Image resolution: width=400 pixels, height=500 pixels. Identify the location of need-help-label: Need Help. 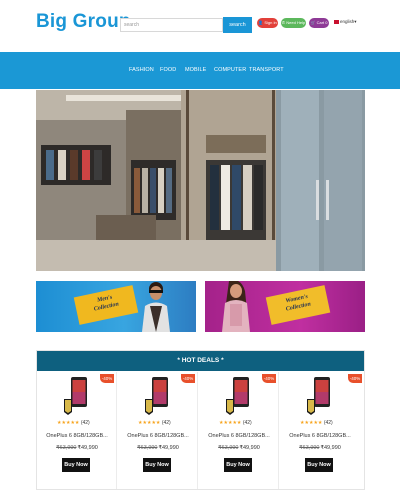
(296, 22).